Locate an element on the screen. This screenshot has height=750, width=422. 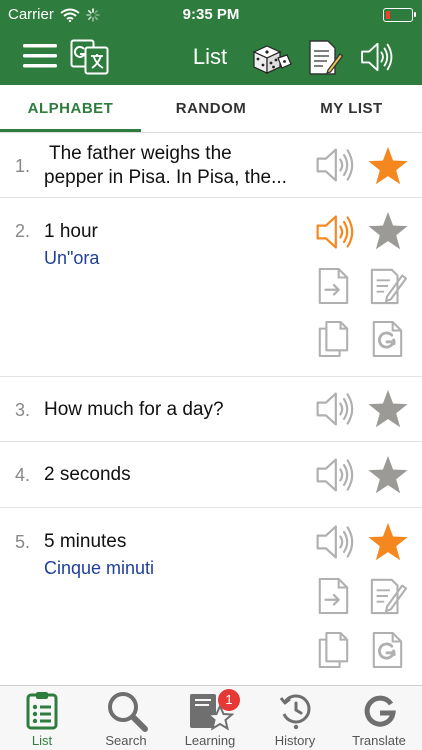
phrase-text: 1 hour is located at coordinates (71, 231).